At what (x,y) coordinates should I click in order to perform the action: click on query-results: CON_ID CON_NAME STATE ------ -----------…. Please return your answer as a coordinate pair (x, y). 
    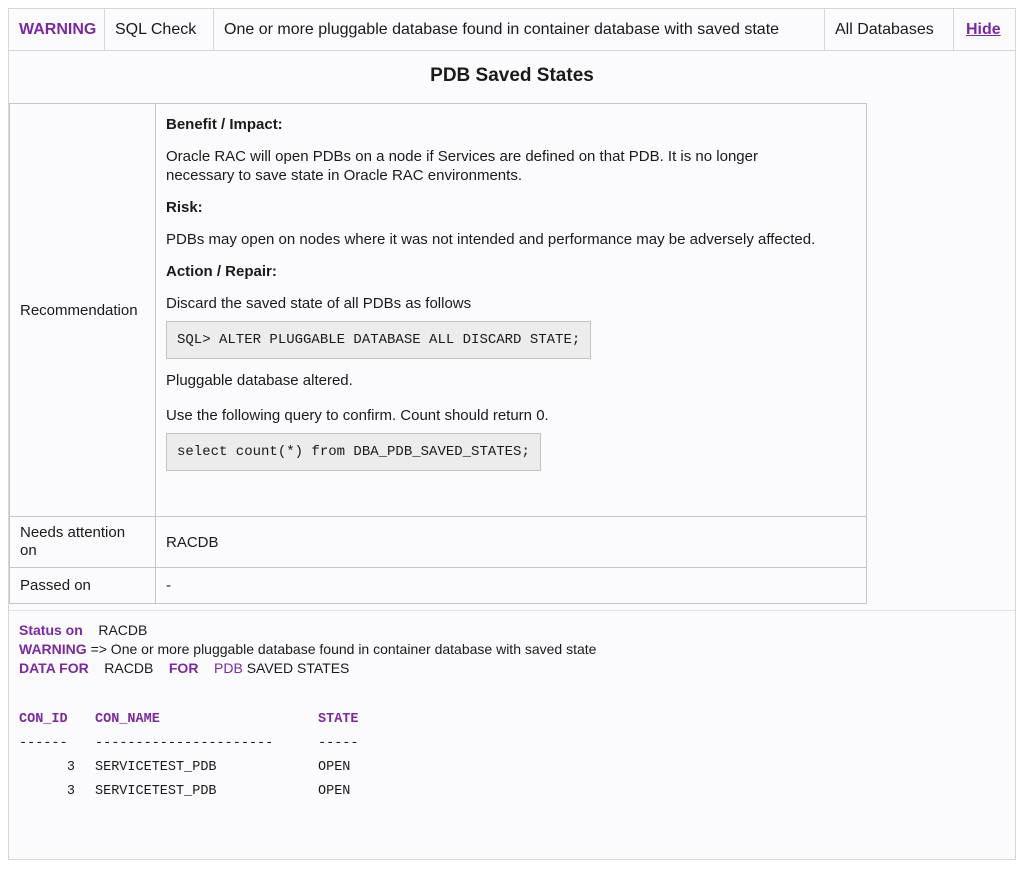
    Looking at the image, I should click on (189, 755).